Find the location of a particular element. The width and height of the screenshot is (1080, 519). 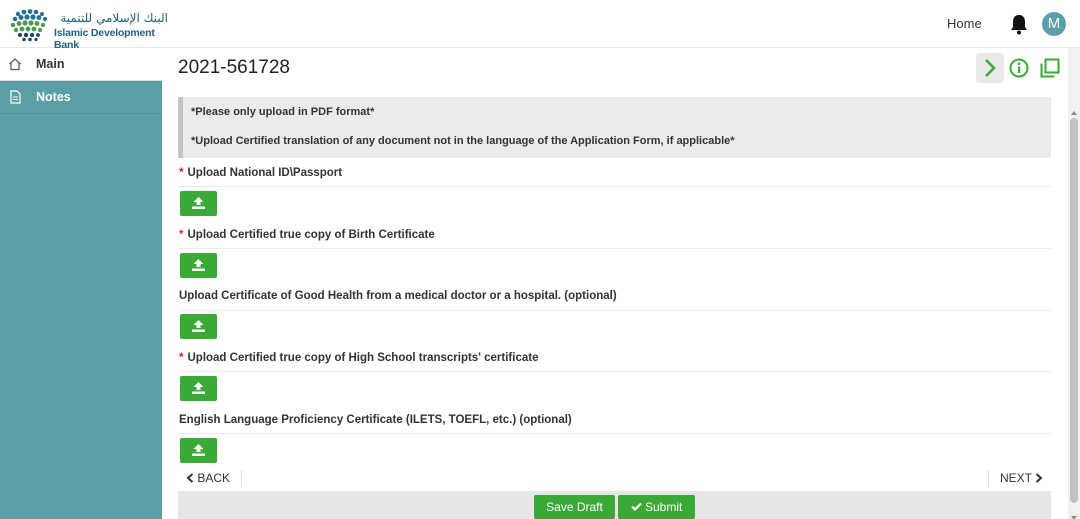

scrollbar-thumb is located at coordinates (1074, 310).